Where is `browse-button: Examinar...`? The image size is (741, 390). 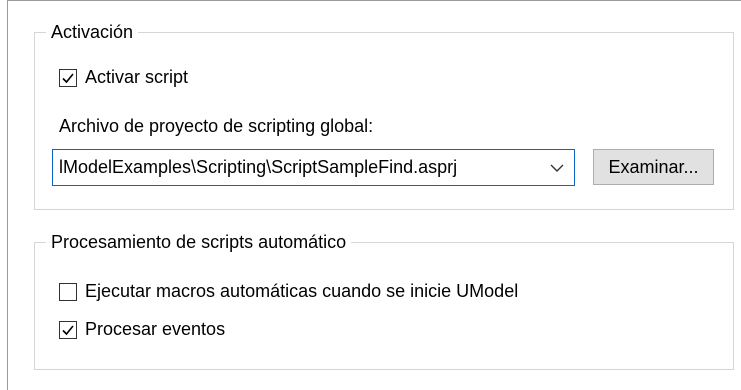 browse-button: Examinar... is located at coordinates (653, 167).